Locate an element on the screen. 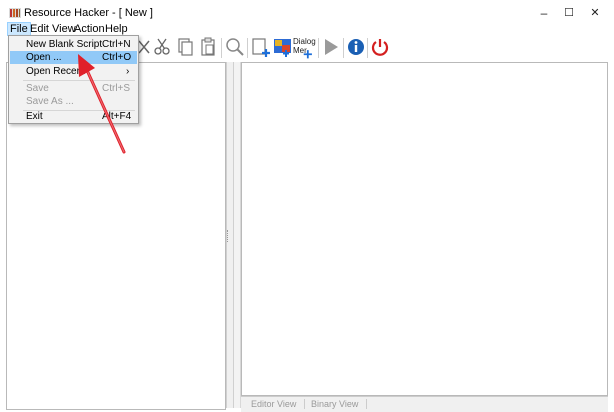 The height and width of the screenshot is (412, 614). copy-icon is located at coordinates (185, 47).